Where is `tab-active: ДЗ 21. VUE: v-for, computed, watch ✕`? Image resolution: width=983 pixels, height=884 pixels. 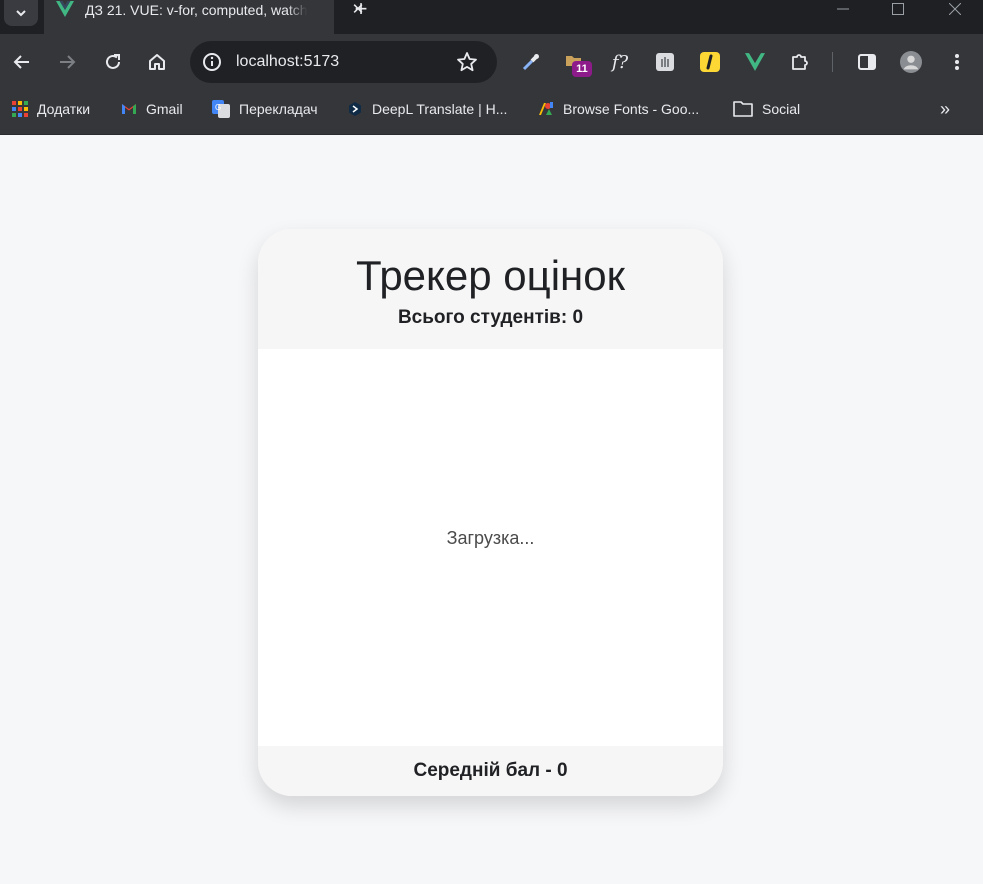 tab-active: ДЗ 21. VUE: v-for, computed, watch ✕ is located at coordinates (204, 17).